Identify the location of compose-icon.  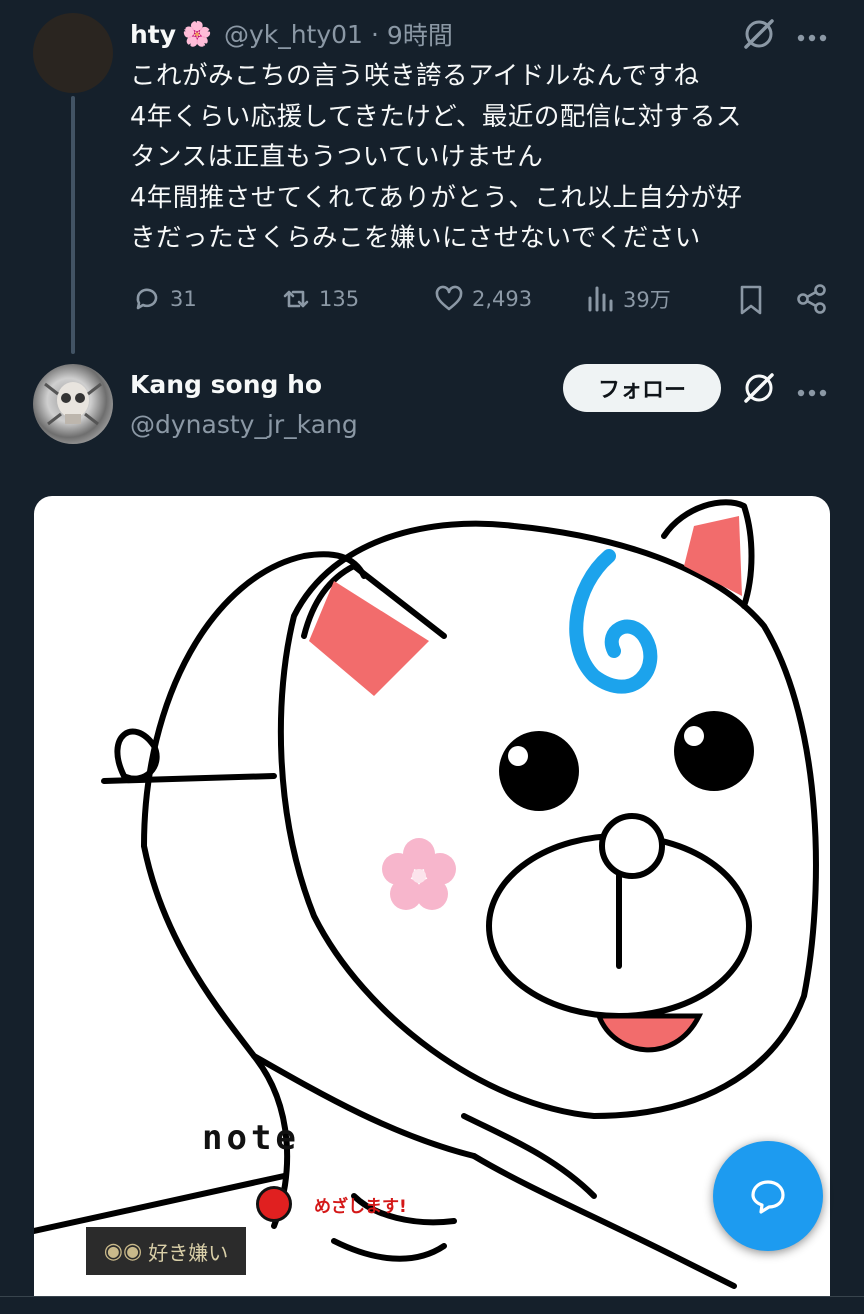
(768, 1197).